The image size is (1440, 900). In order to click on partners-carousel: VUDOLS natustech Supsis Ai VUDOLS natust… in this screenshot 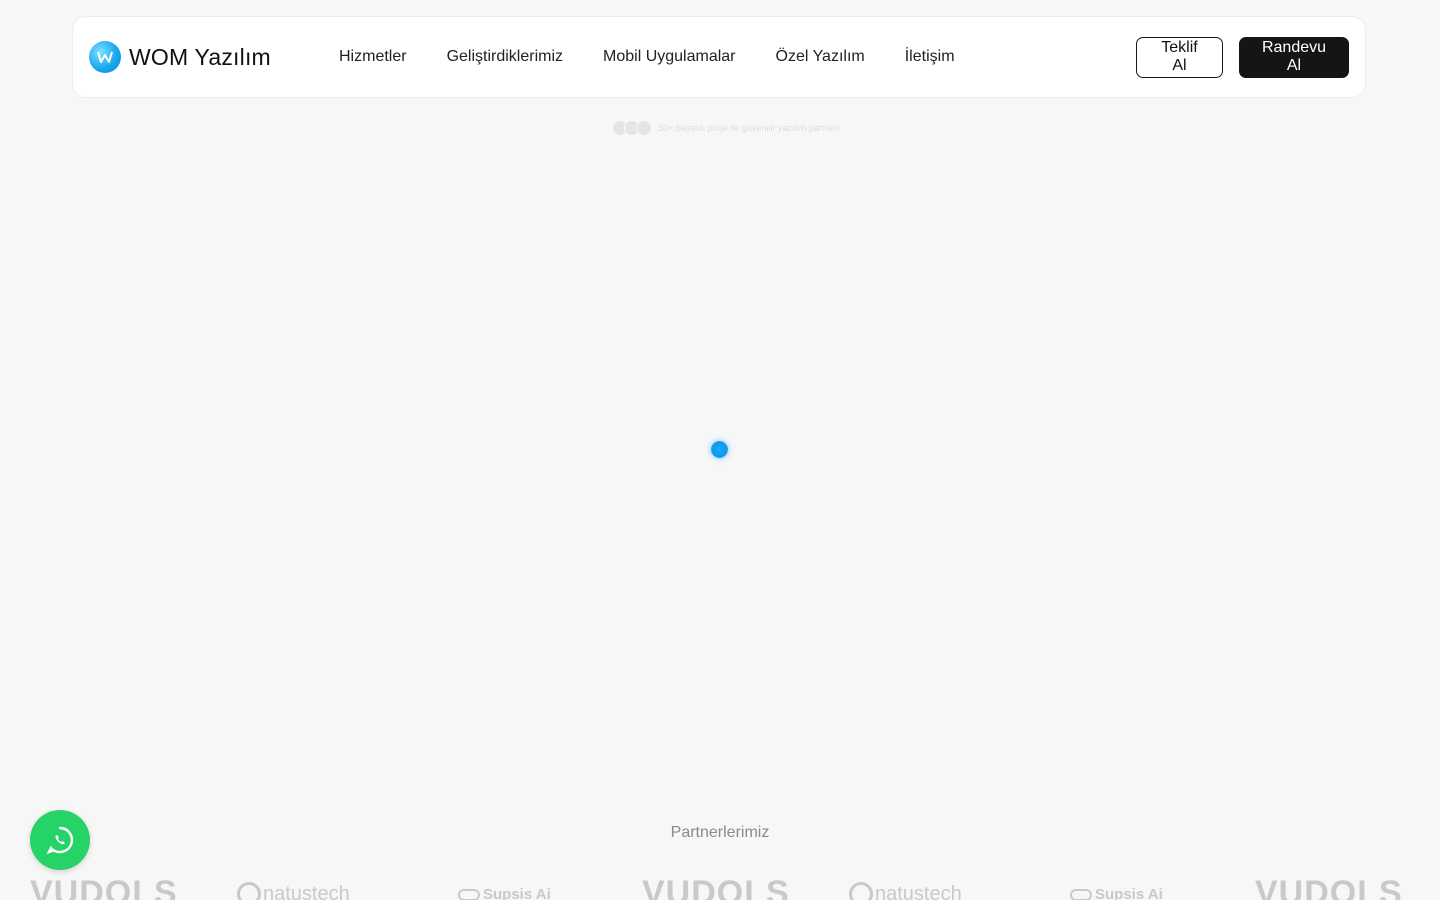, I will do `click(720, 889)`.